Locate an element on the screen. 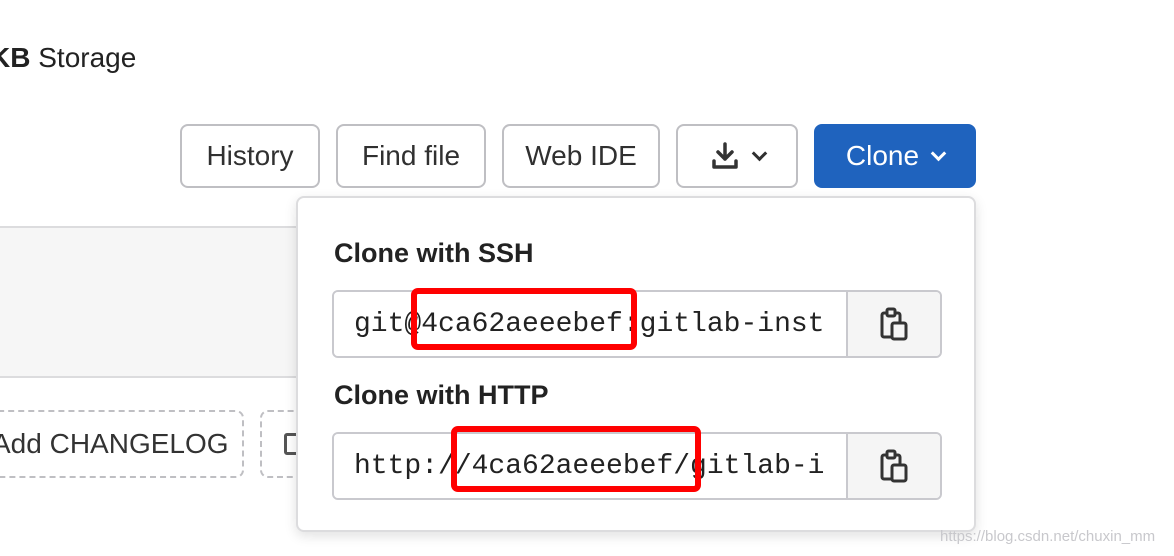 Image resolution: width=1174 pixels, height=556 pixels. find-file-label: Find file is located at coordinates (411, 155).